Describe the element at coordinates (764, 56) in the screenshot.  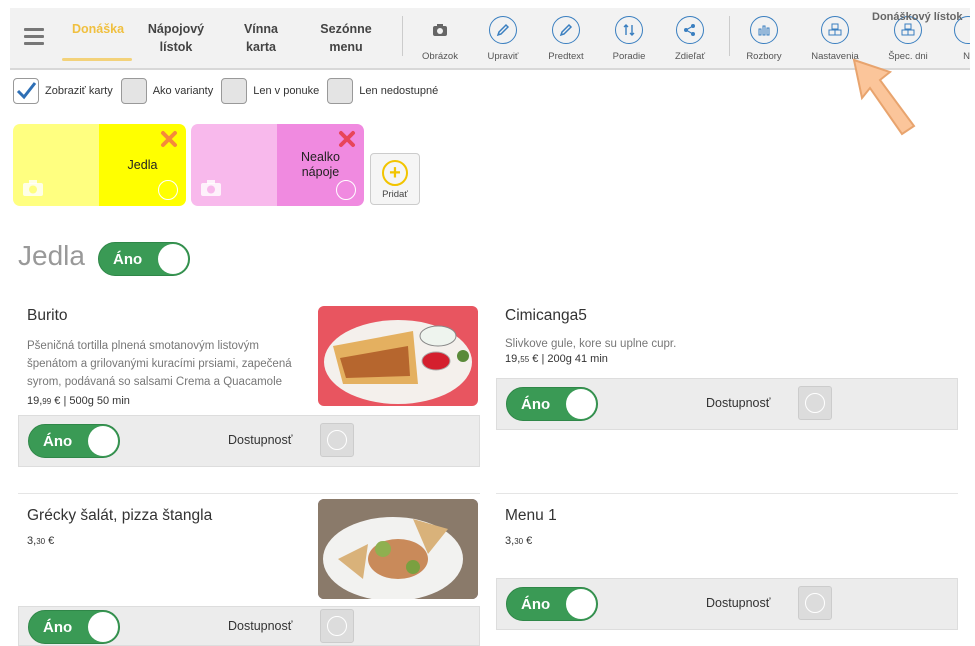
I see `rozbory-label: Rozbory` at that location.